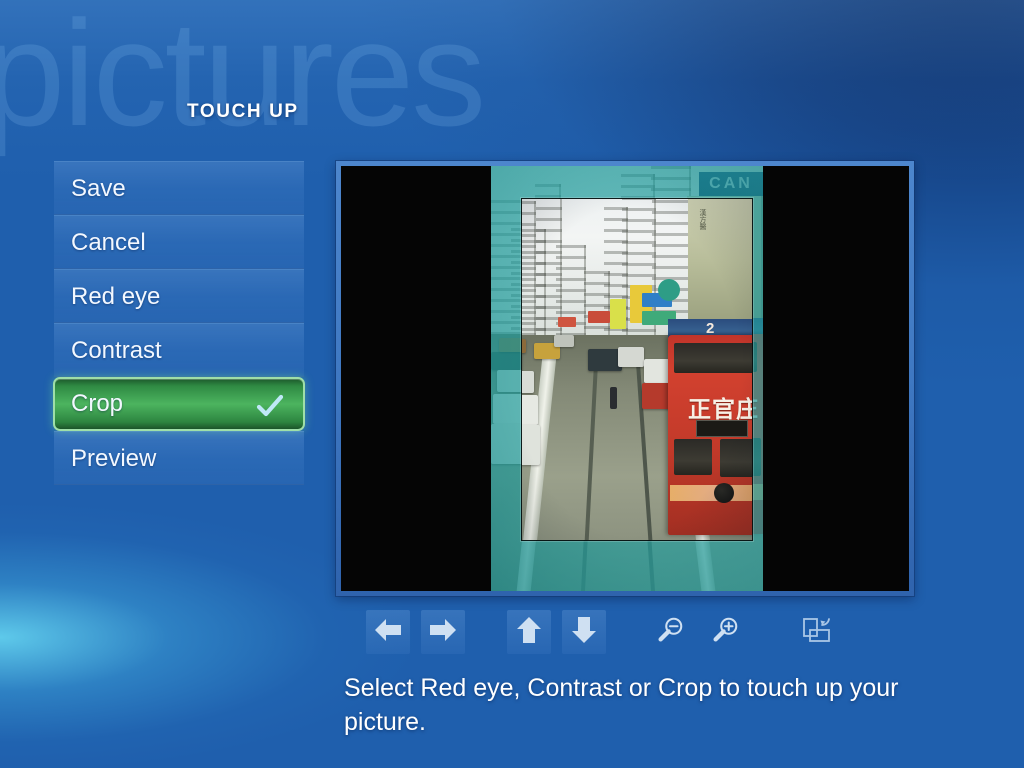  I want to click on arrow-down-icon, so click(584, 632).